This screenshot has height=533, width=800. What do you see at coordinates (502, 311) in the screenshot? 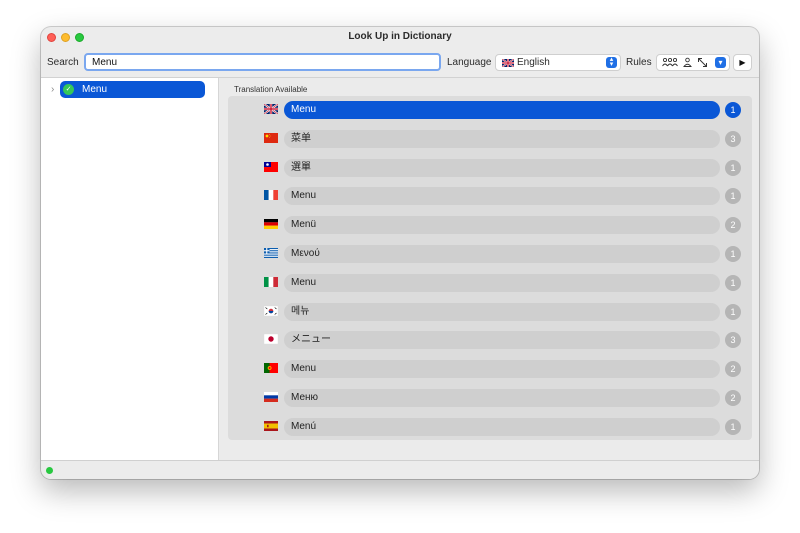
I see `translation-text: 메뉴` at bounding box center [502, 311].